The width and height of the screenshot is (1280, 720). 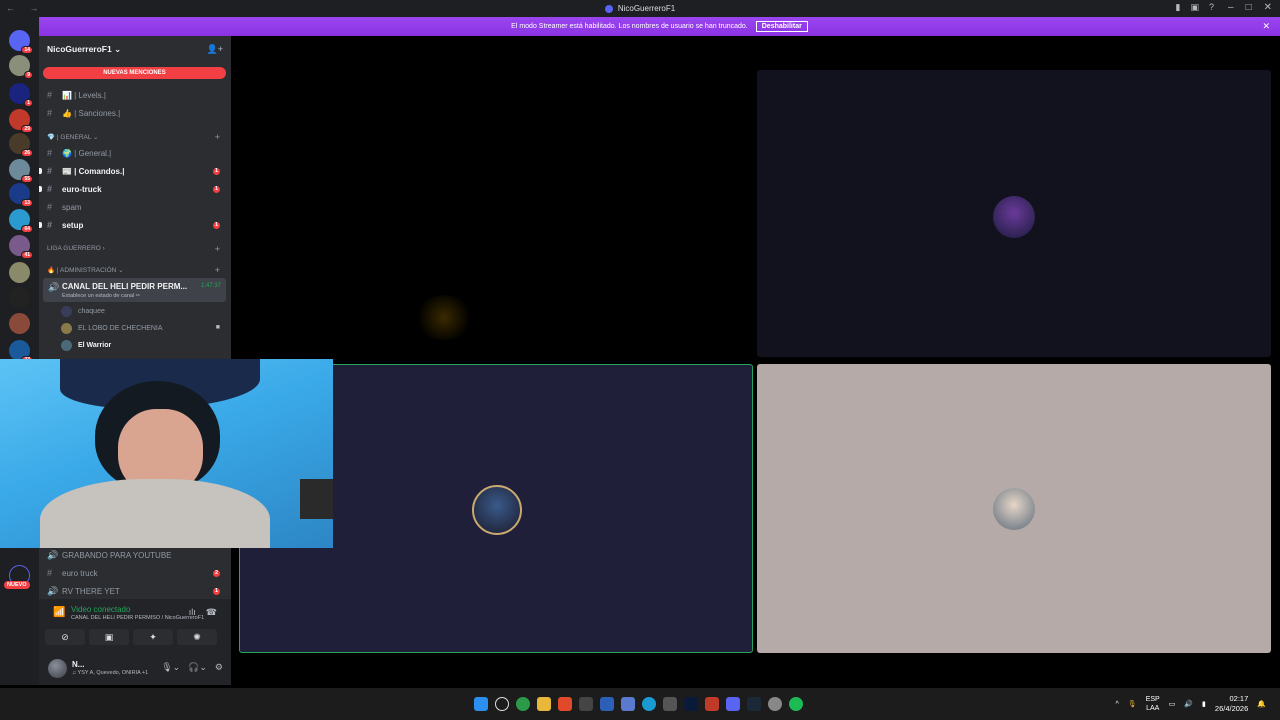 What do you see at coordinates (1231, 7) in the screenshot?
I see `minimize-button: –` at bounding box center [1231, 7].